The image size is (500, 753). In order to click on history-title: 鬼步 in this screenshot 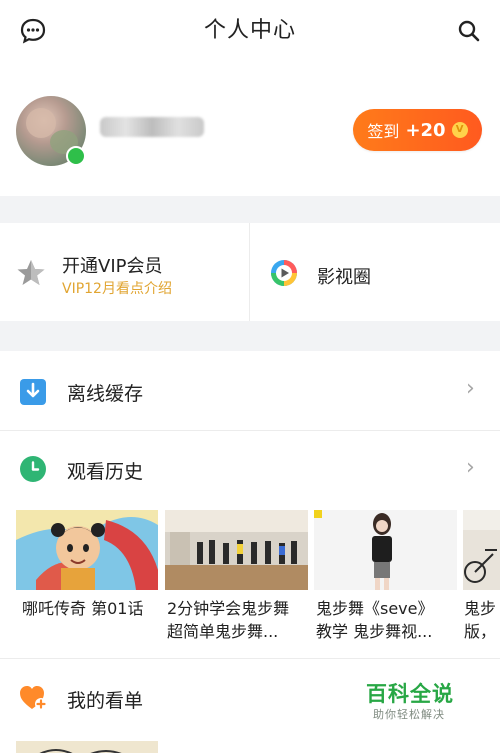, I will do `click(480, 608)`.